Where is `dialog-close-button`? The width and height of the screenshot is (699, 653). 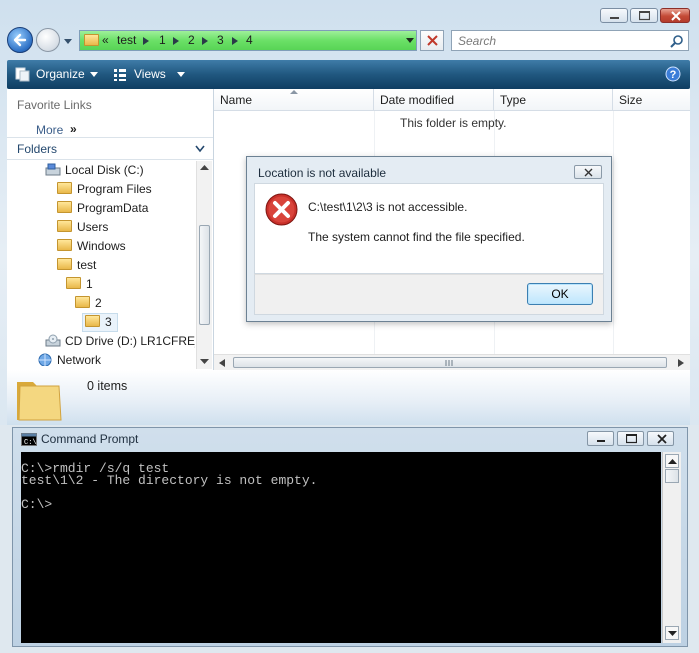
dialog-close-button is located at coordinates (588, 172).